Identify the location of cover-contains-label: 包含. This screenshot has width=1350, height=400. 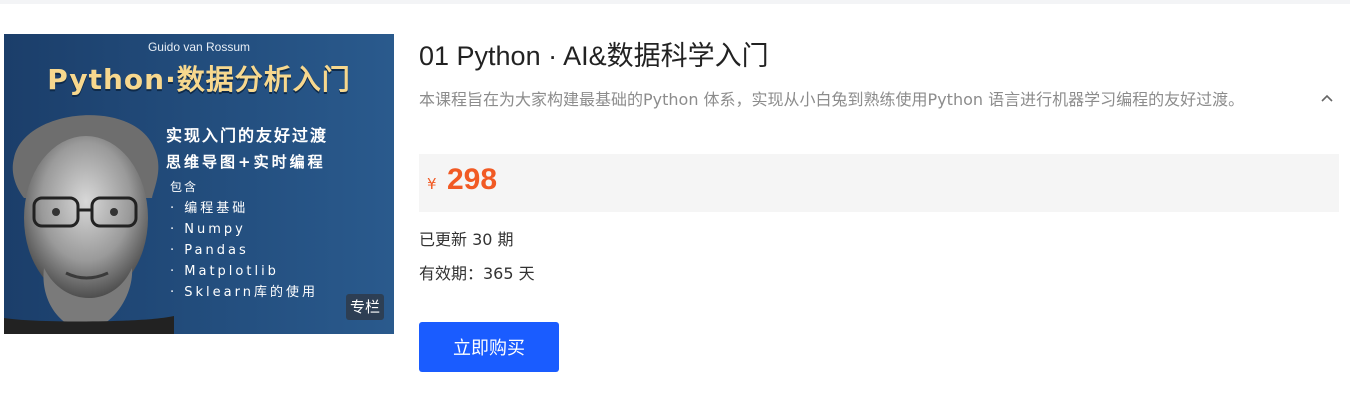
(184, 187).